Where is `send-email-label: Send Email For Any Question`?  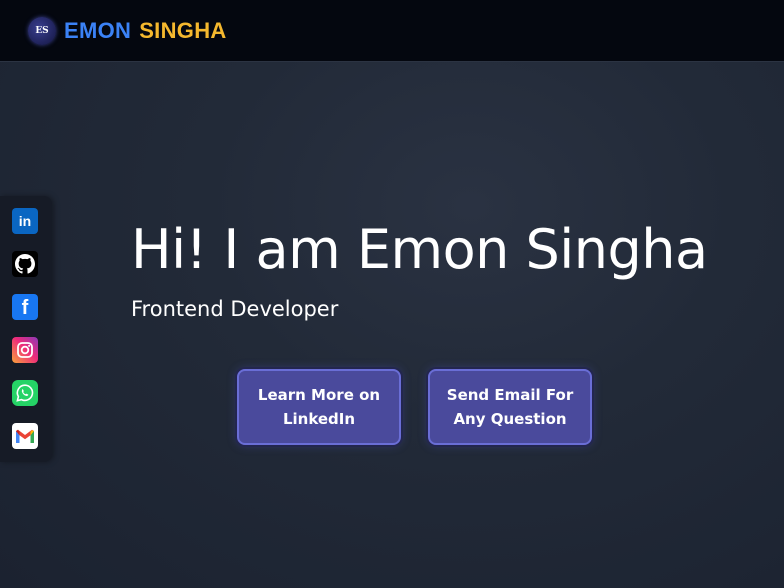 send-email-label: Send Email For Any Question is located at coordinates (510, 407).